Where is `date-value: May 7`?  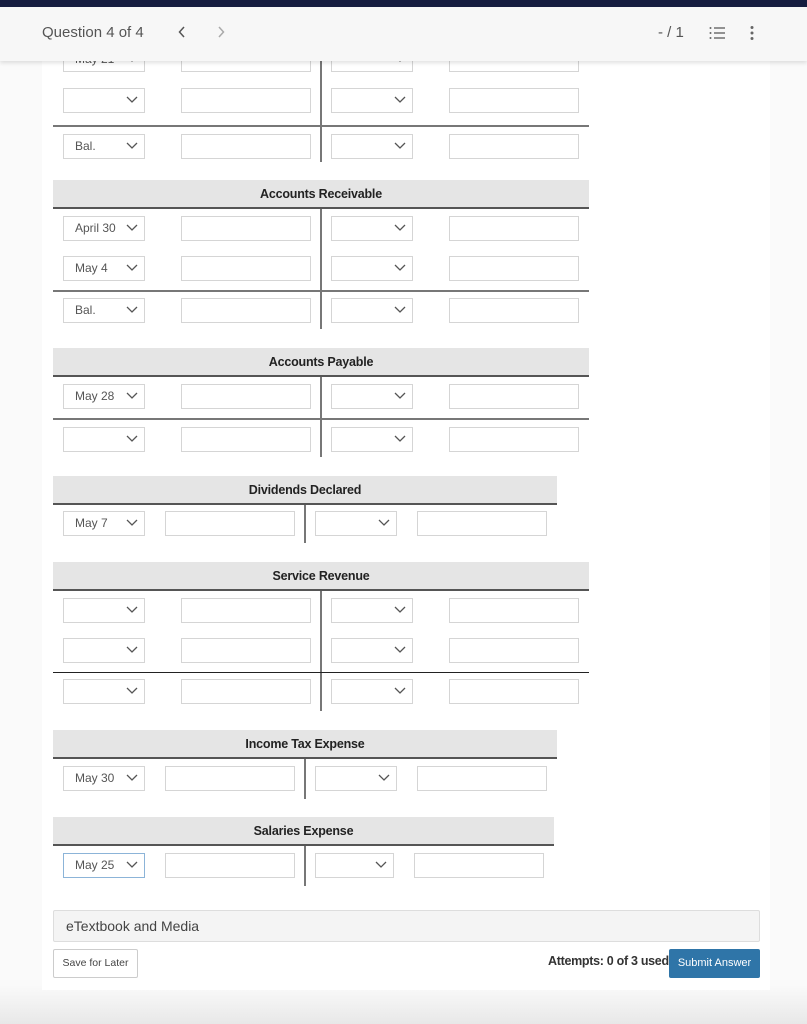 date-value: May 7 is located at coordinates (91, 523).